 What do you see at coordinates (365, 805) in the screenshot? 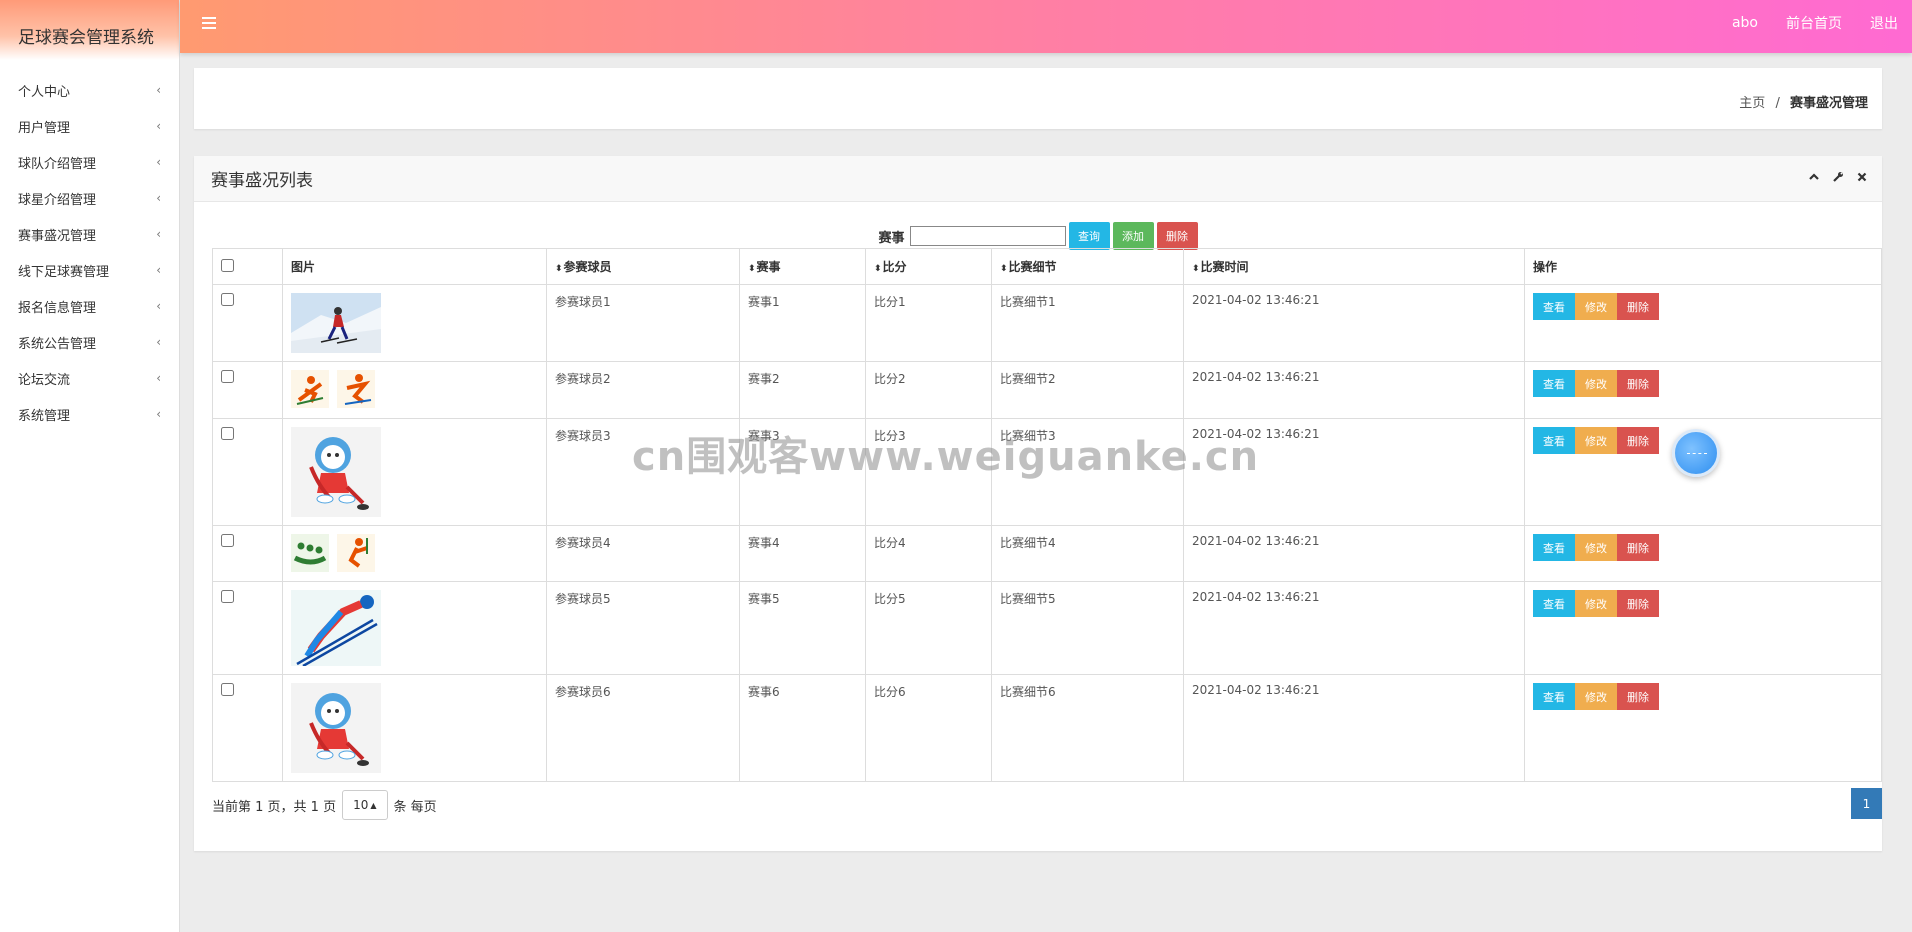
I see `page-size-dropdown: 10 ▲` at bounding box center [365, 805].